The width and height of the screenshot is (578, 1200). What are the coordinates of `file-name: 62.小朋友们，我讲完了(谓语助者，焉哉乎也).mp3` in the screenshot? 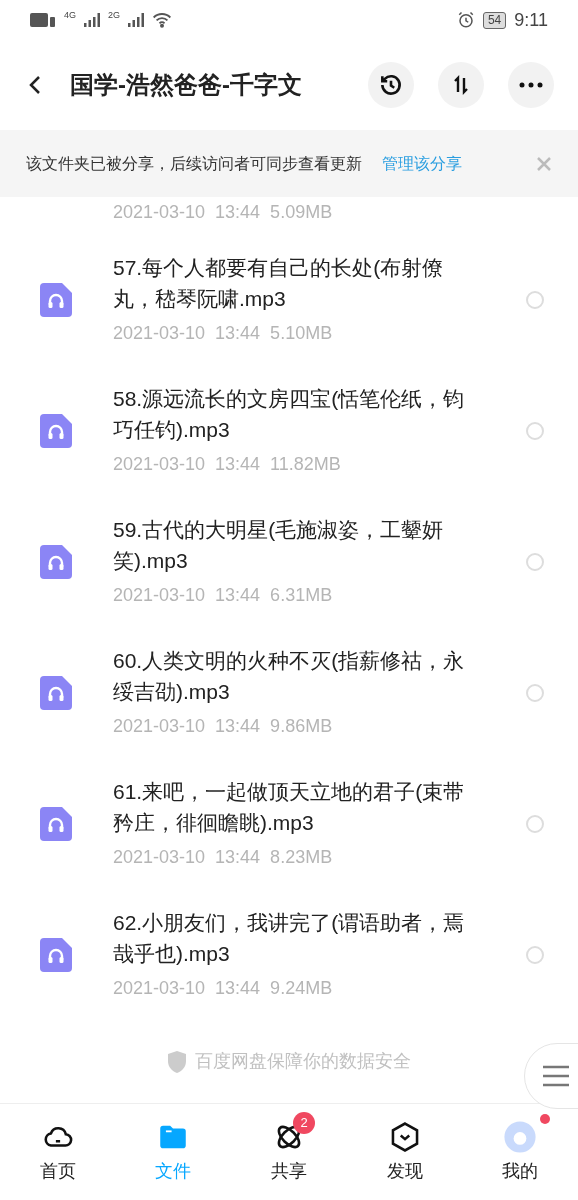 It's located at (289, 938).